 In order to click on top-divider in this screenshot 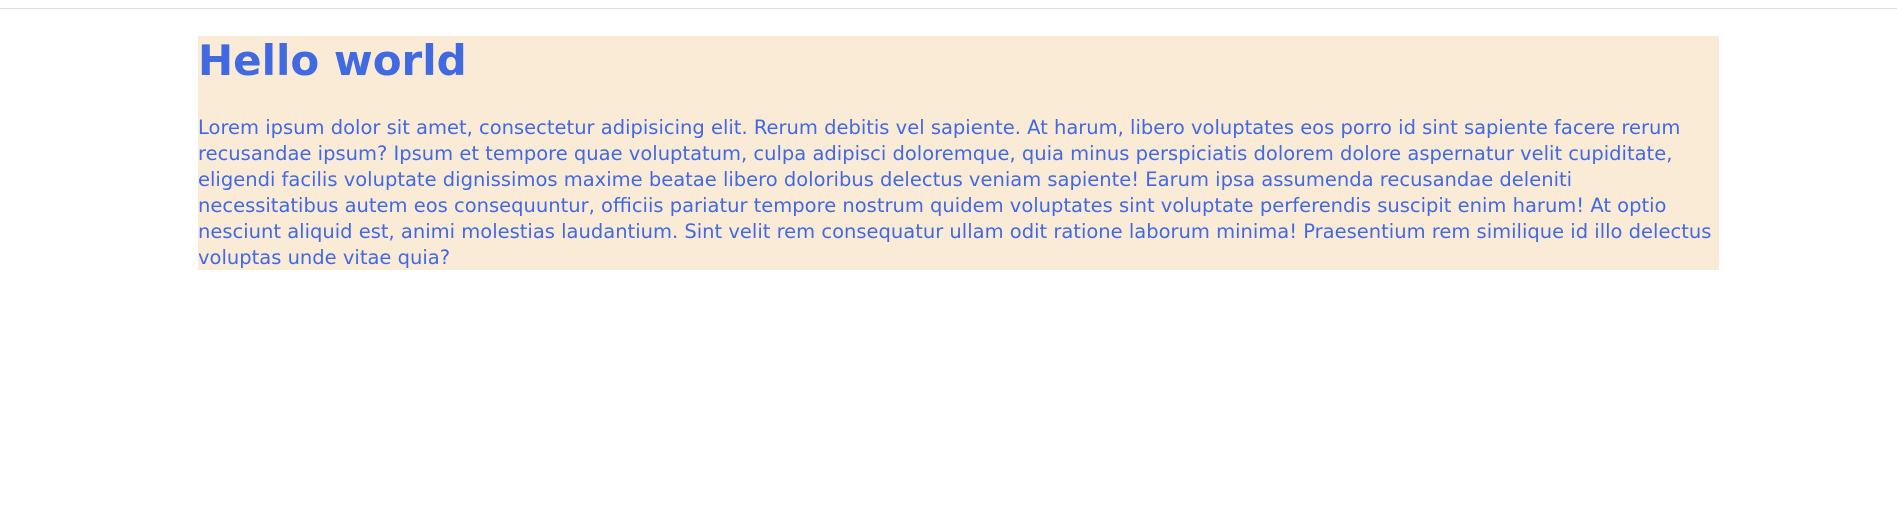, I will do `click(948, 8)`.